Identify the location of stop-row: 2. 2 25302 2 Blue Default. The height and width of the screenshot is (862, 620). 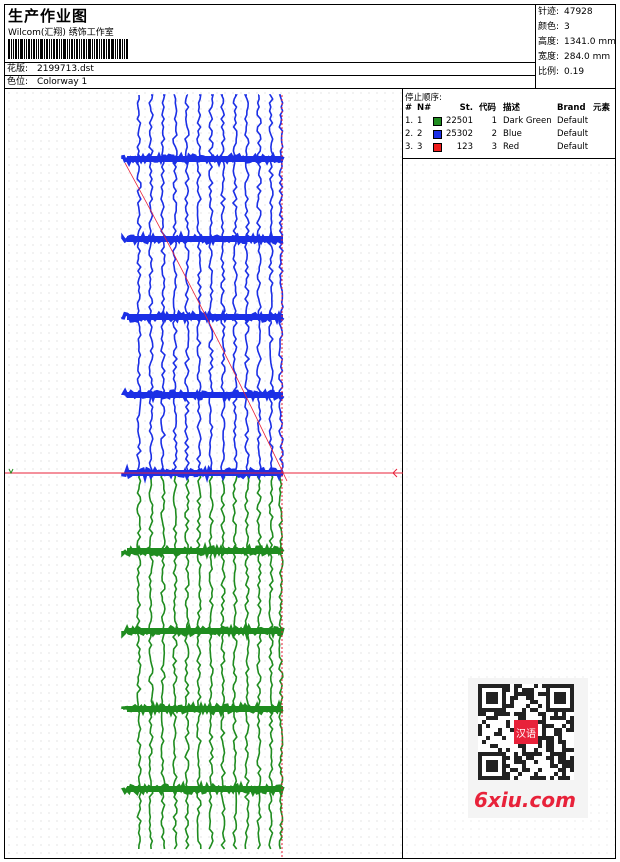
(497, 134).